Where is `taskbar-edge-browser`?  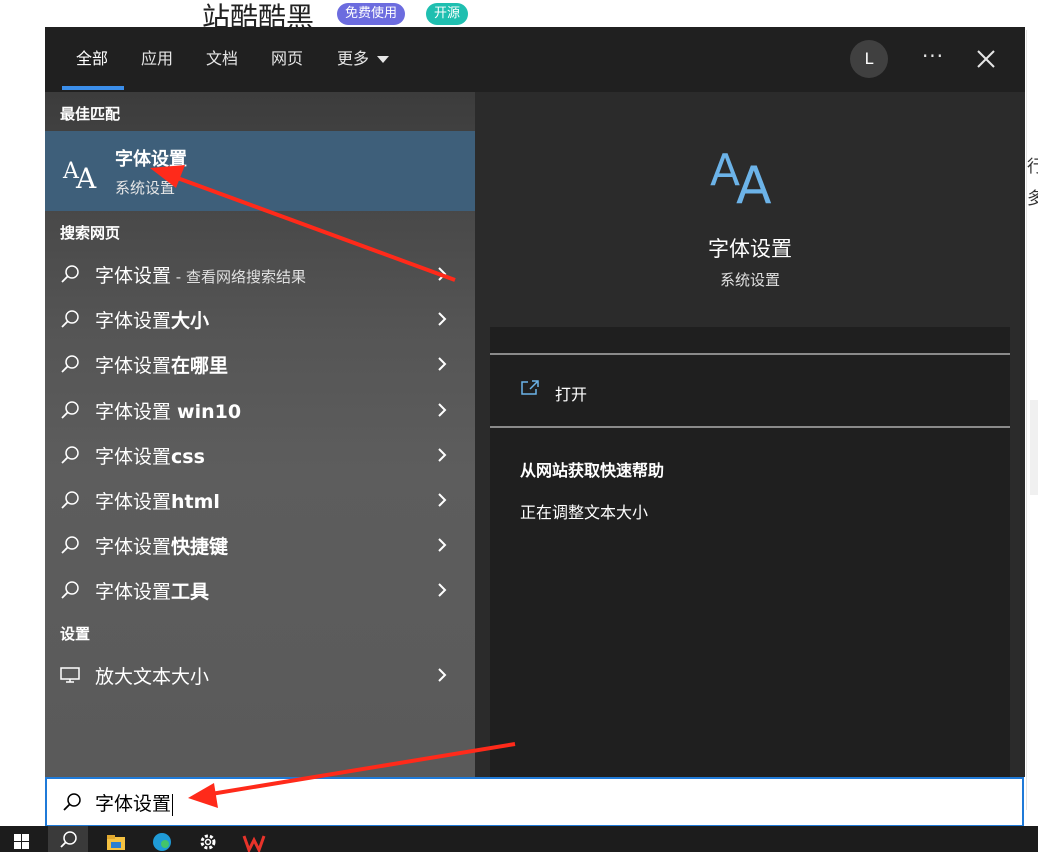
taskbar-edge-browser is located at coordinates (162, 839).